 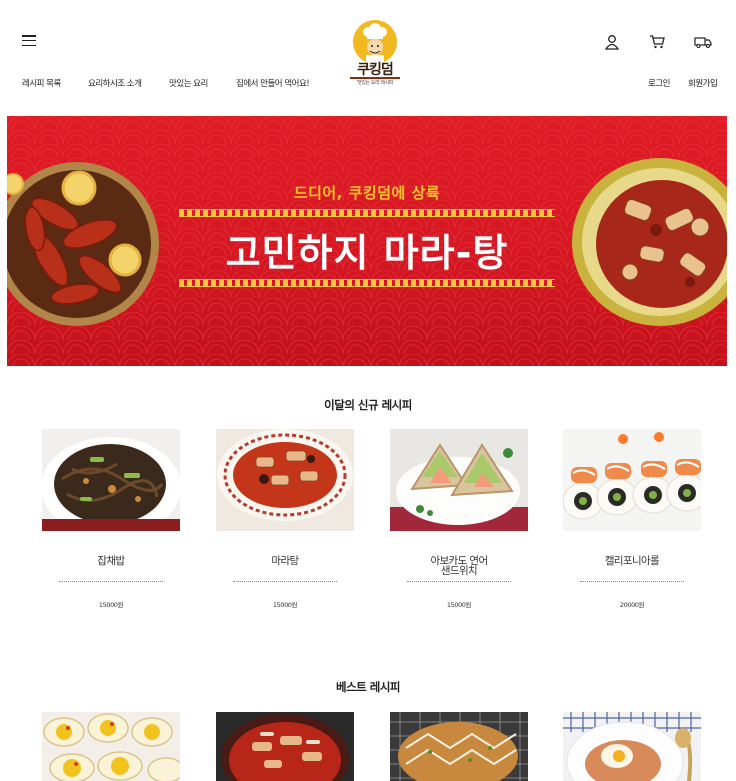 What do you see at coordinates (613, 42) in the screenshot?
I see `user-icon` at bounding box center [613, 42].